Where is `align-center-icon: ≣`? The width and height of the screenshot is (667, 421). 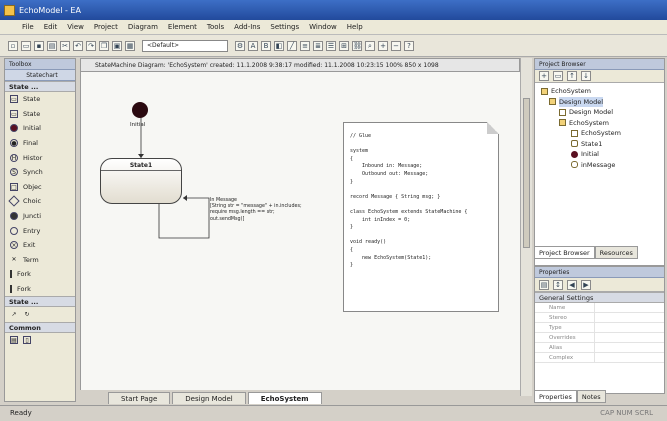
align-center-icon: ≣ is located at coordinates (318, 45).